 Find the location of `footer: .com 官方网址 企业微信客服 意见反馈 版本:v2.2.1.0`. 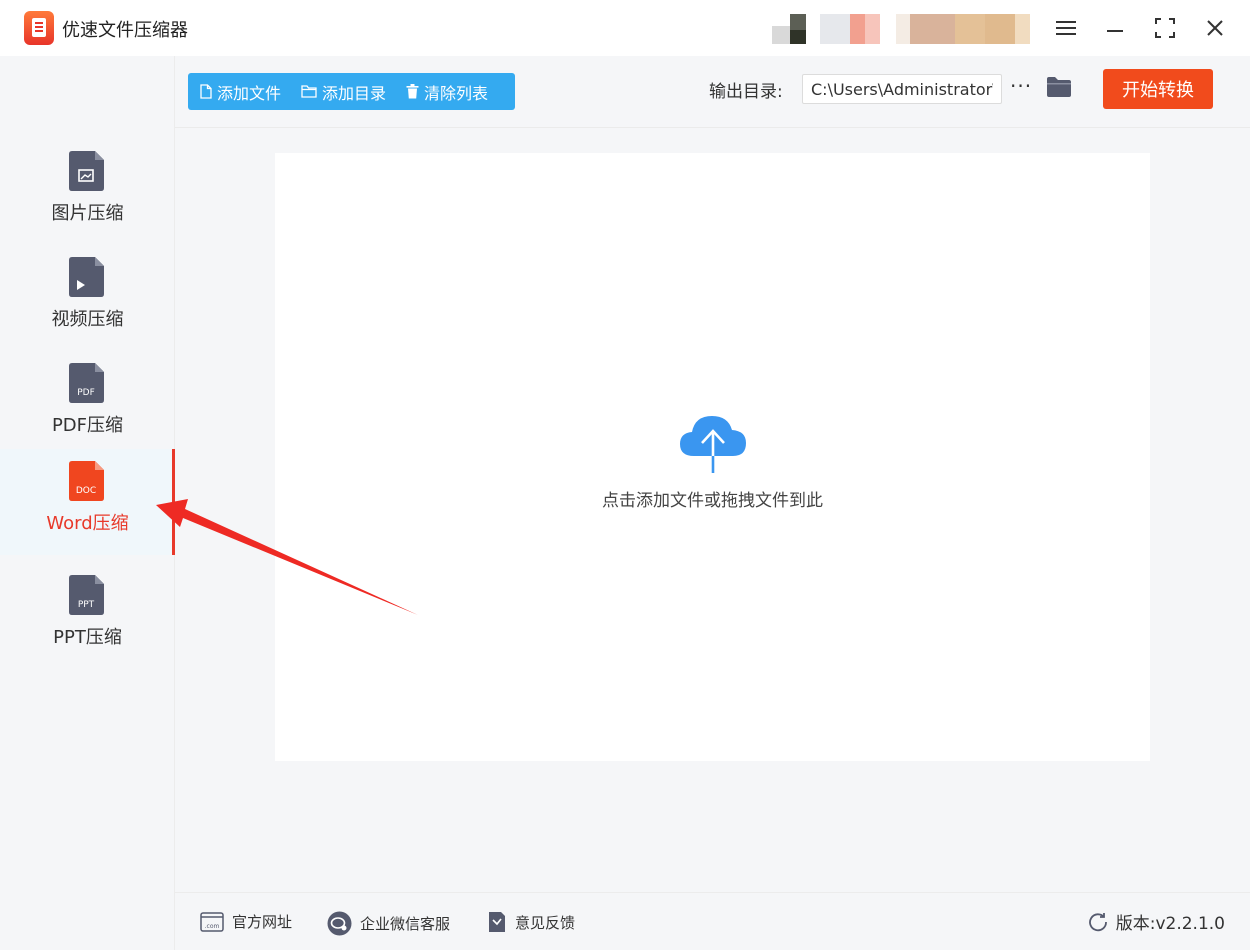

footer: .com 官方网址 企业微信客服 意见反馈 版本:v2.2.1.0 is located at coordinates (712, 921).